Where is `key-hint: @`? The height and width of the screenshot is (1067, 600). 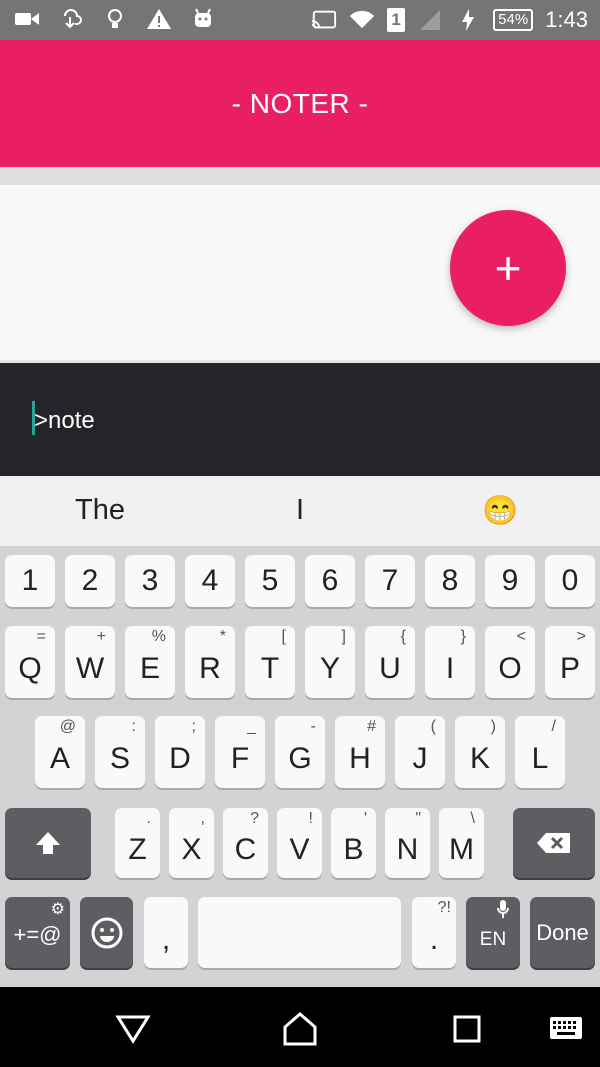
key-hint: @ is located at coordinates (67, 726).